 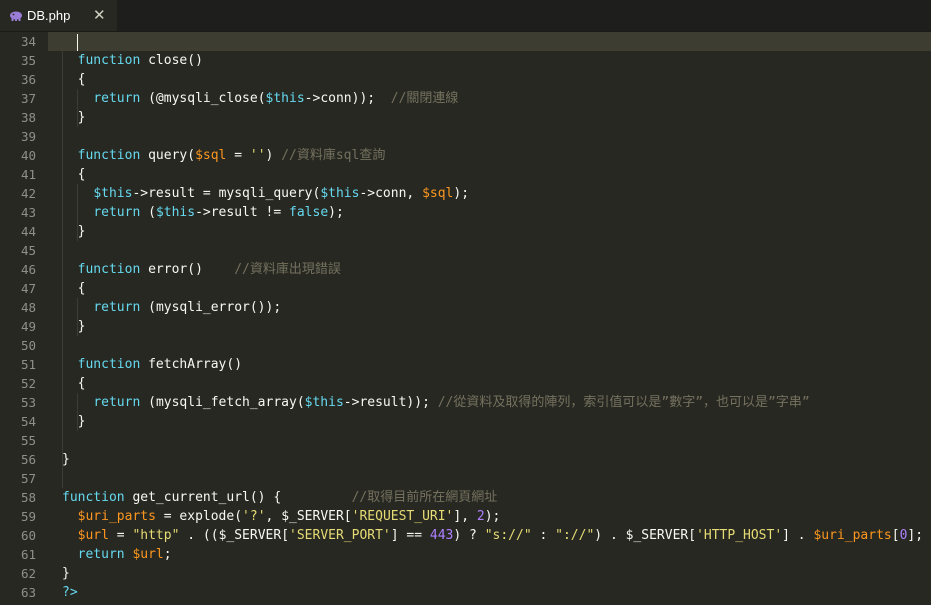 I want to click on code-token: mysqli_query, so click(x=265, y=193).